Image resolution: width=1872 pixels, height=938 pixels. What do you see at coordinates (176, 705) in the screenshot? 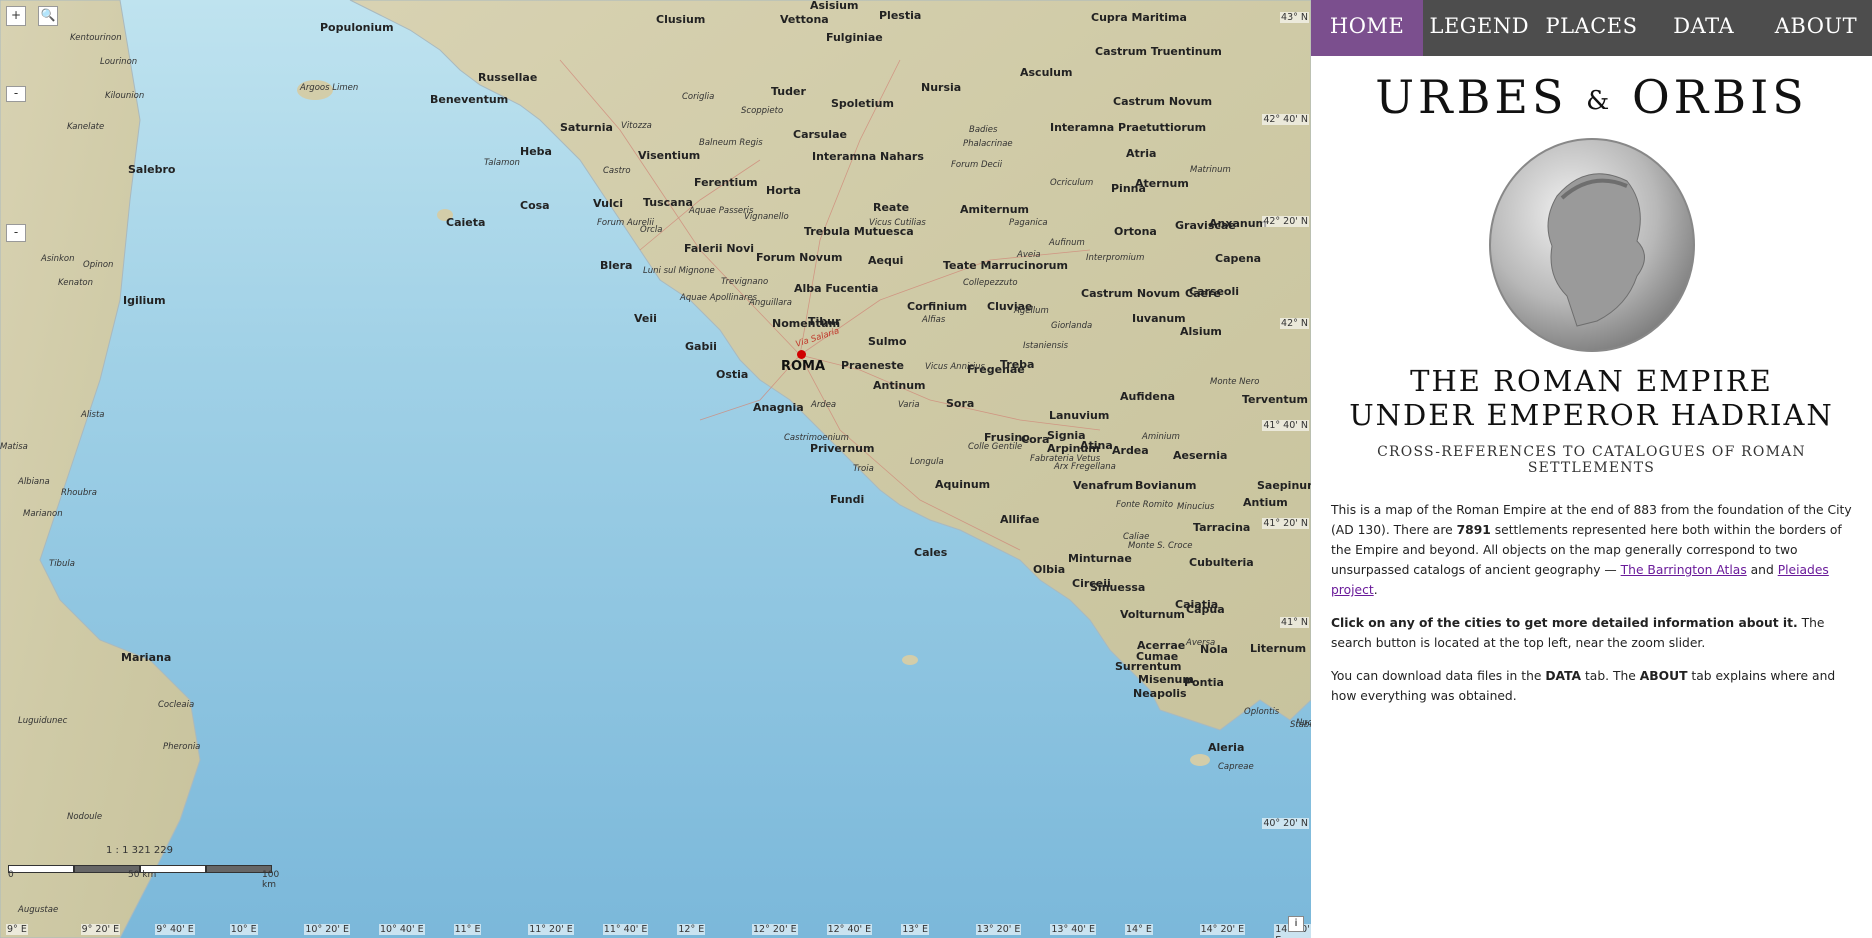
I see `place-site-55: Cocleaia` at bounding box center [176, 705].